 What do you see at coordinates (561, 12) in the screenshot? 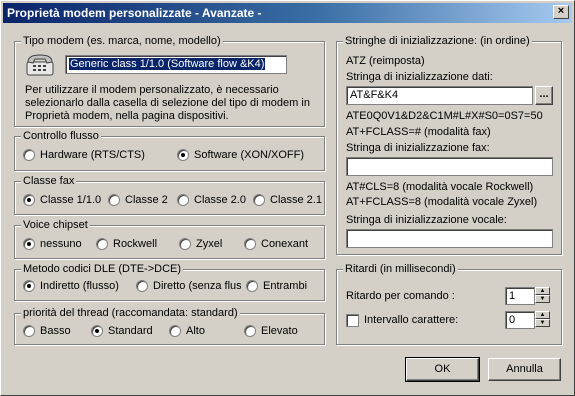
I see `close-button: ×` at bounding box center [561, 12].